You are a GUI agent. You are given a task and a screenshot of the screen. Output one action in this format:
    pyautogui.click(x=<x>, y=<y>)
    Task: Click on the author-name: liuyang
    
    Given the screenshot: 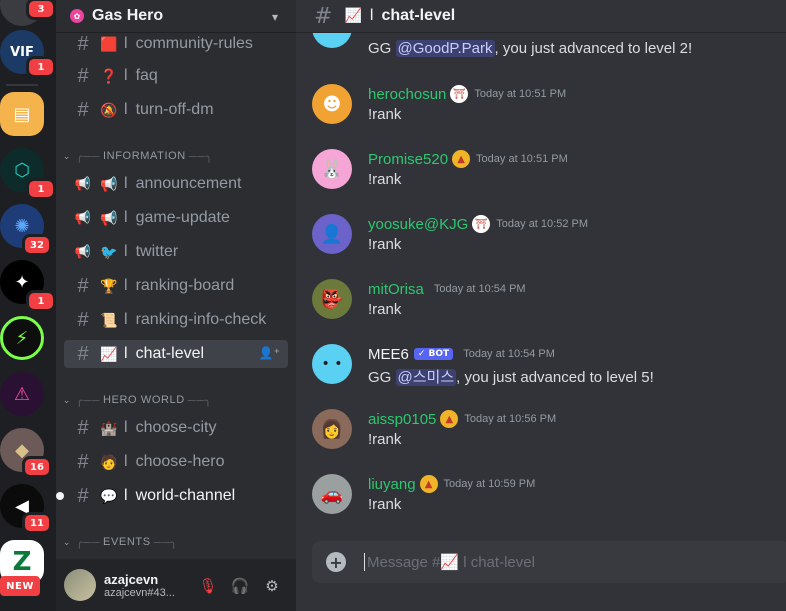 What is the action you would take?
    pyautogui.click(x=392, y=484)
    